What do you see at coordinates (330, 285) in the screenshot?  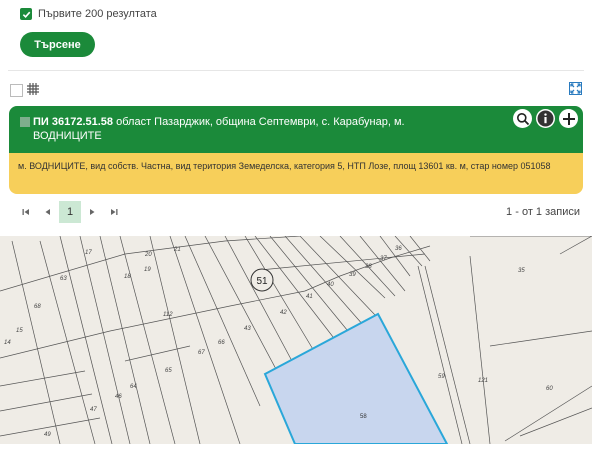 I see `parcel-label: 40` at bounding box center [330, 285].